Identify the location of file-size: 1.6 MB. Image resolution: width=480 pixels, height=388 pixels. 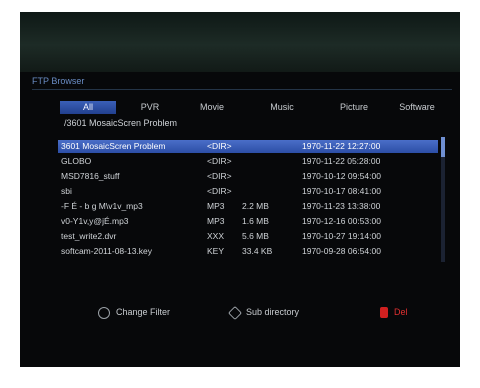
(255, 221).